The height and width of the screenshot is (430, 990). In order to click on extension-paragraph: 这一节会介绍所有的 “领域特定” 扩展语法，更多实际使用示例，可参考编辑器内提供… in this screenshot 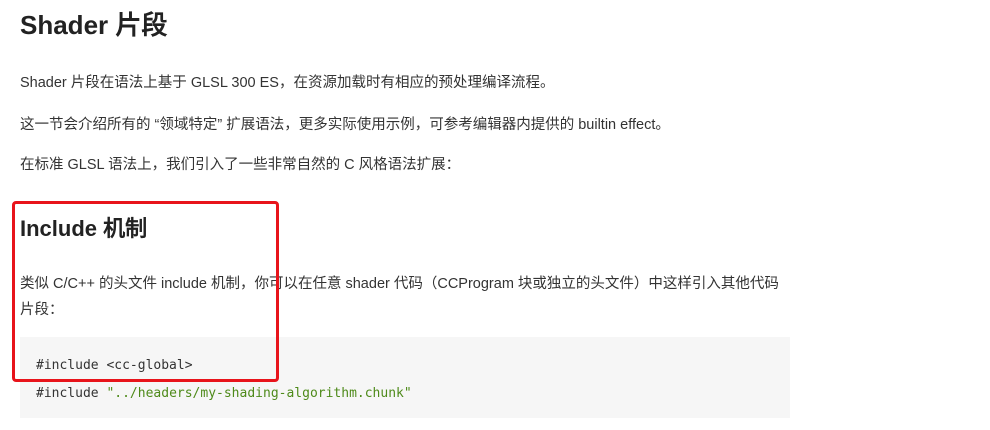, I will do `click(345, 125)`.